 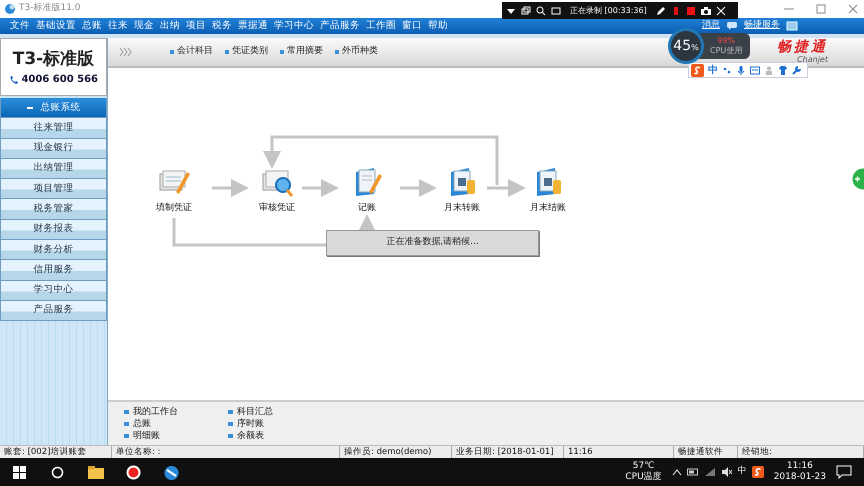 I want to click on menu-item: 票据通, so click(x=253, y=26).